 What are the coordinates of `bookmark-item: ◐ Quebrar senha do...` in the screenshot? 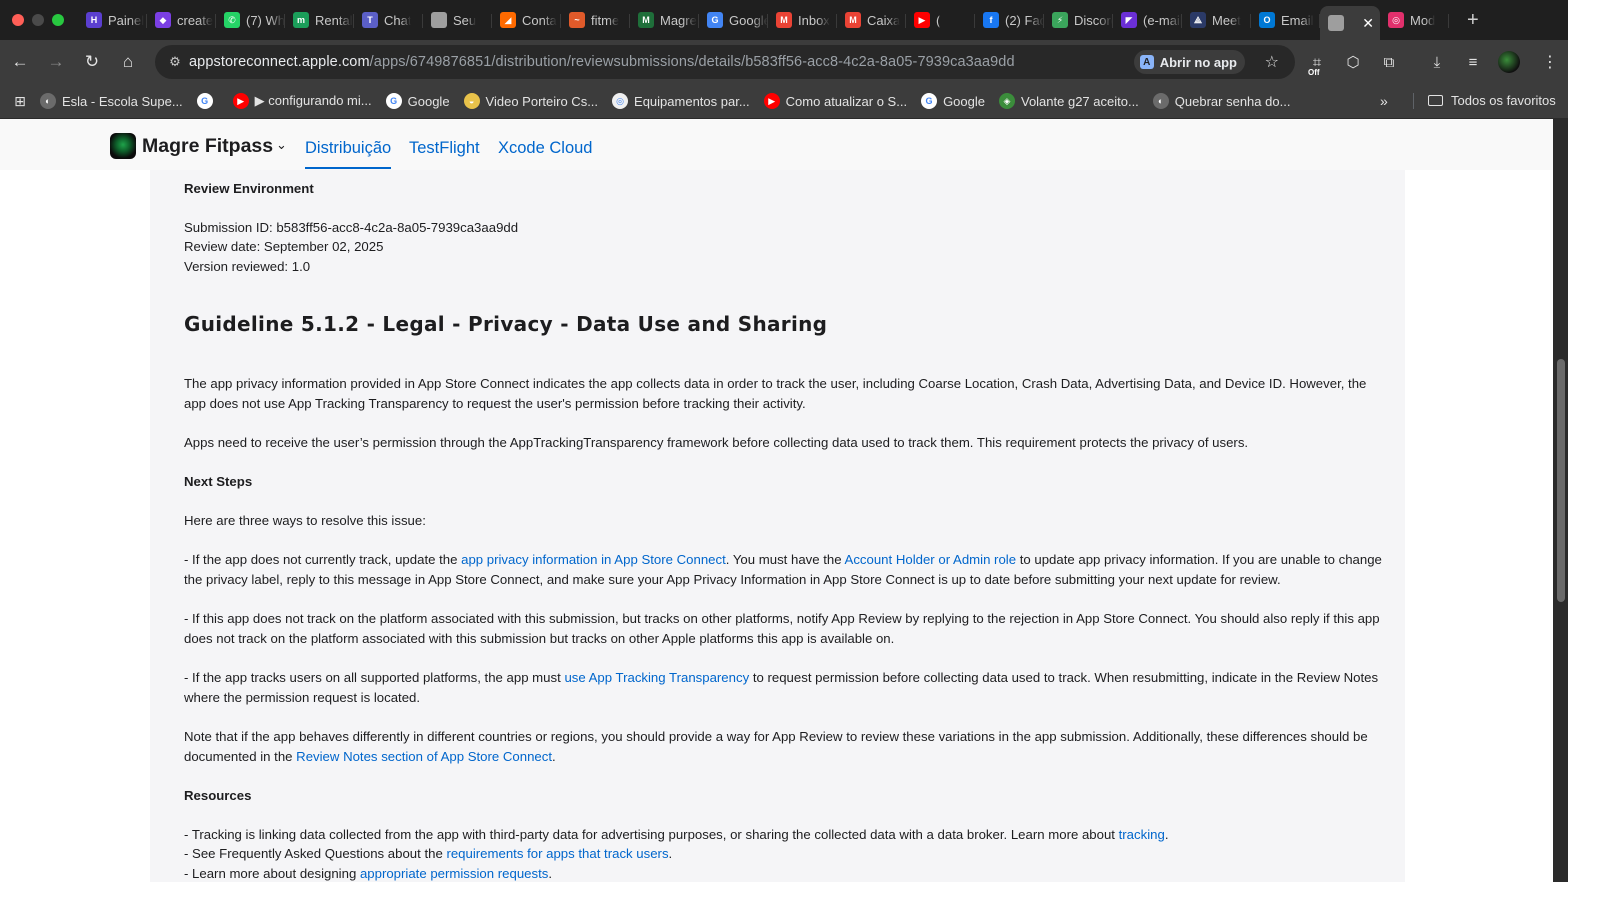 It's located at (1221, 101).